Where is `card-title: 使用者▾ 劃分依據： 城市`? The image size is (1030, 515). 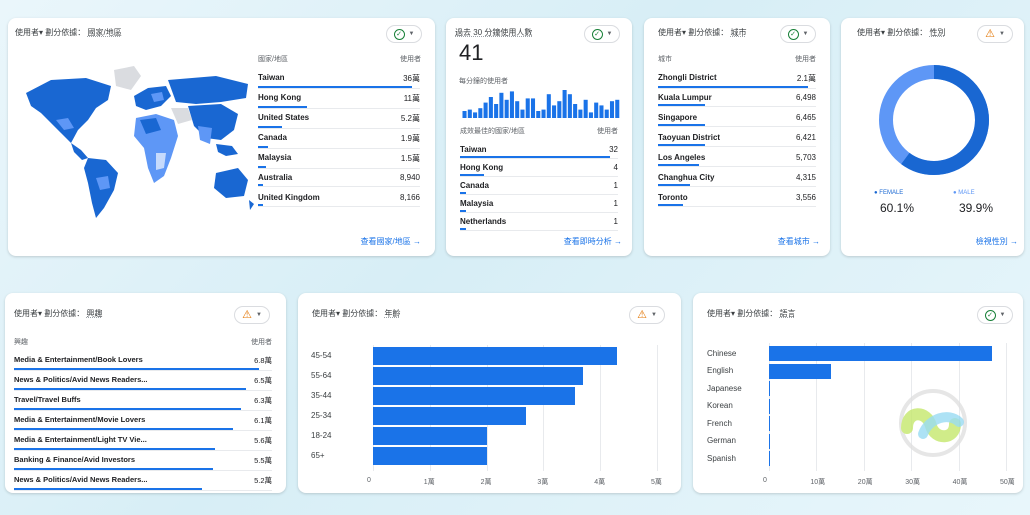
card-title: 使用者▾ 劃分依據： 城市 is located at coordinates (702, 32).